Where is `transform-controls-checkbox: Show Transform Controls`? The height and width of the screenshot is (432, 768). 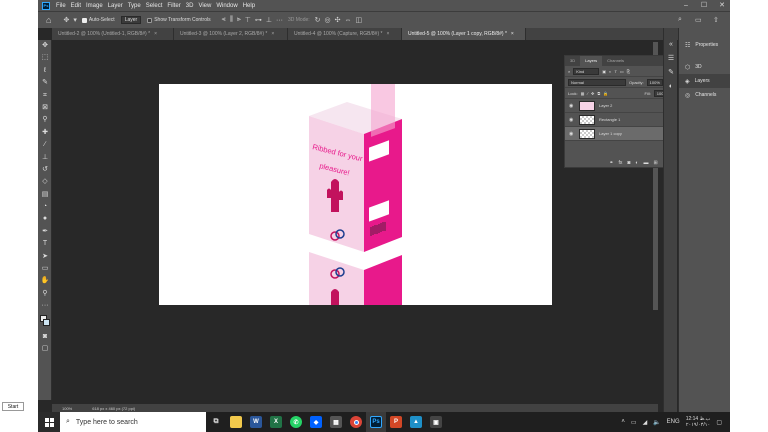 transform-controls-checkbox: Show Transform Controls is located at coordinates (179, 20).